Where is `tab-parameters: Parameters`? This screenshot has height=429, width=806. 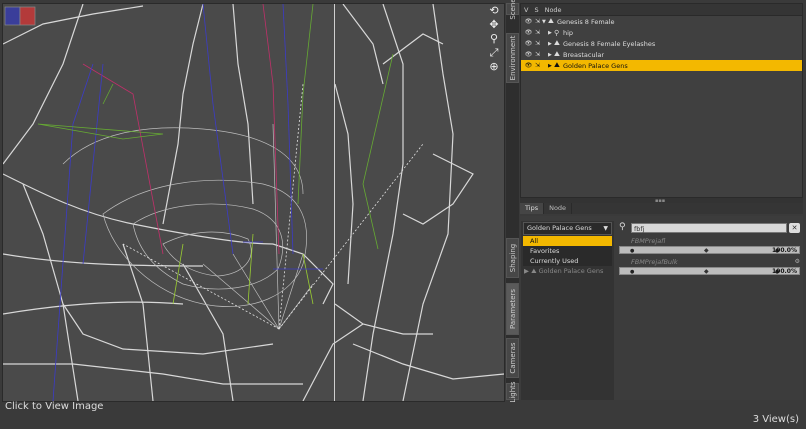
tab-parameters: Parameters is located at coordinates (512, 309).